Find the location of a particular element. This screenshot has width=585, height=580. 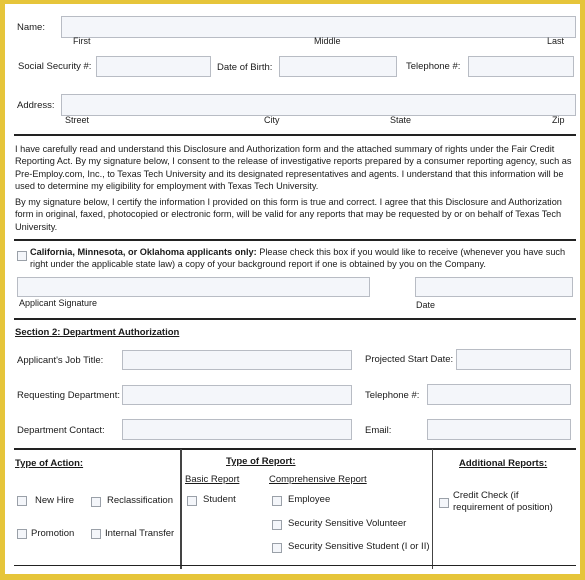

credit-check-checkbox is located at coordinates (444, 503).